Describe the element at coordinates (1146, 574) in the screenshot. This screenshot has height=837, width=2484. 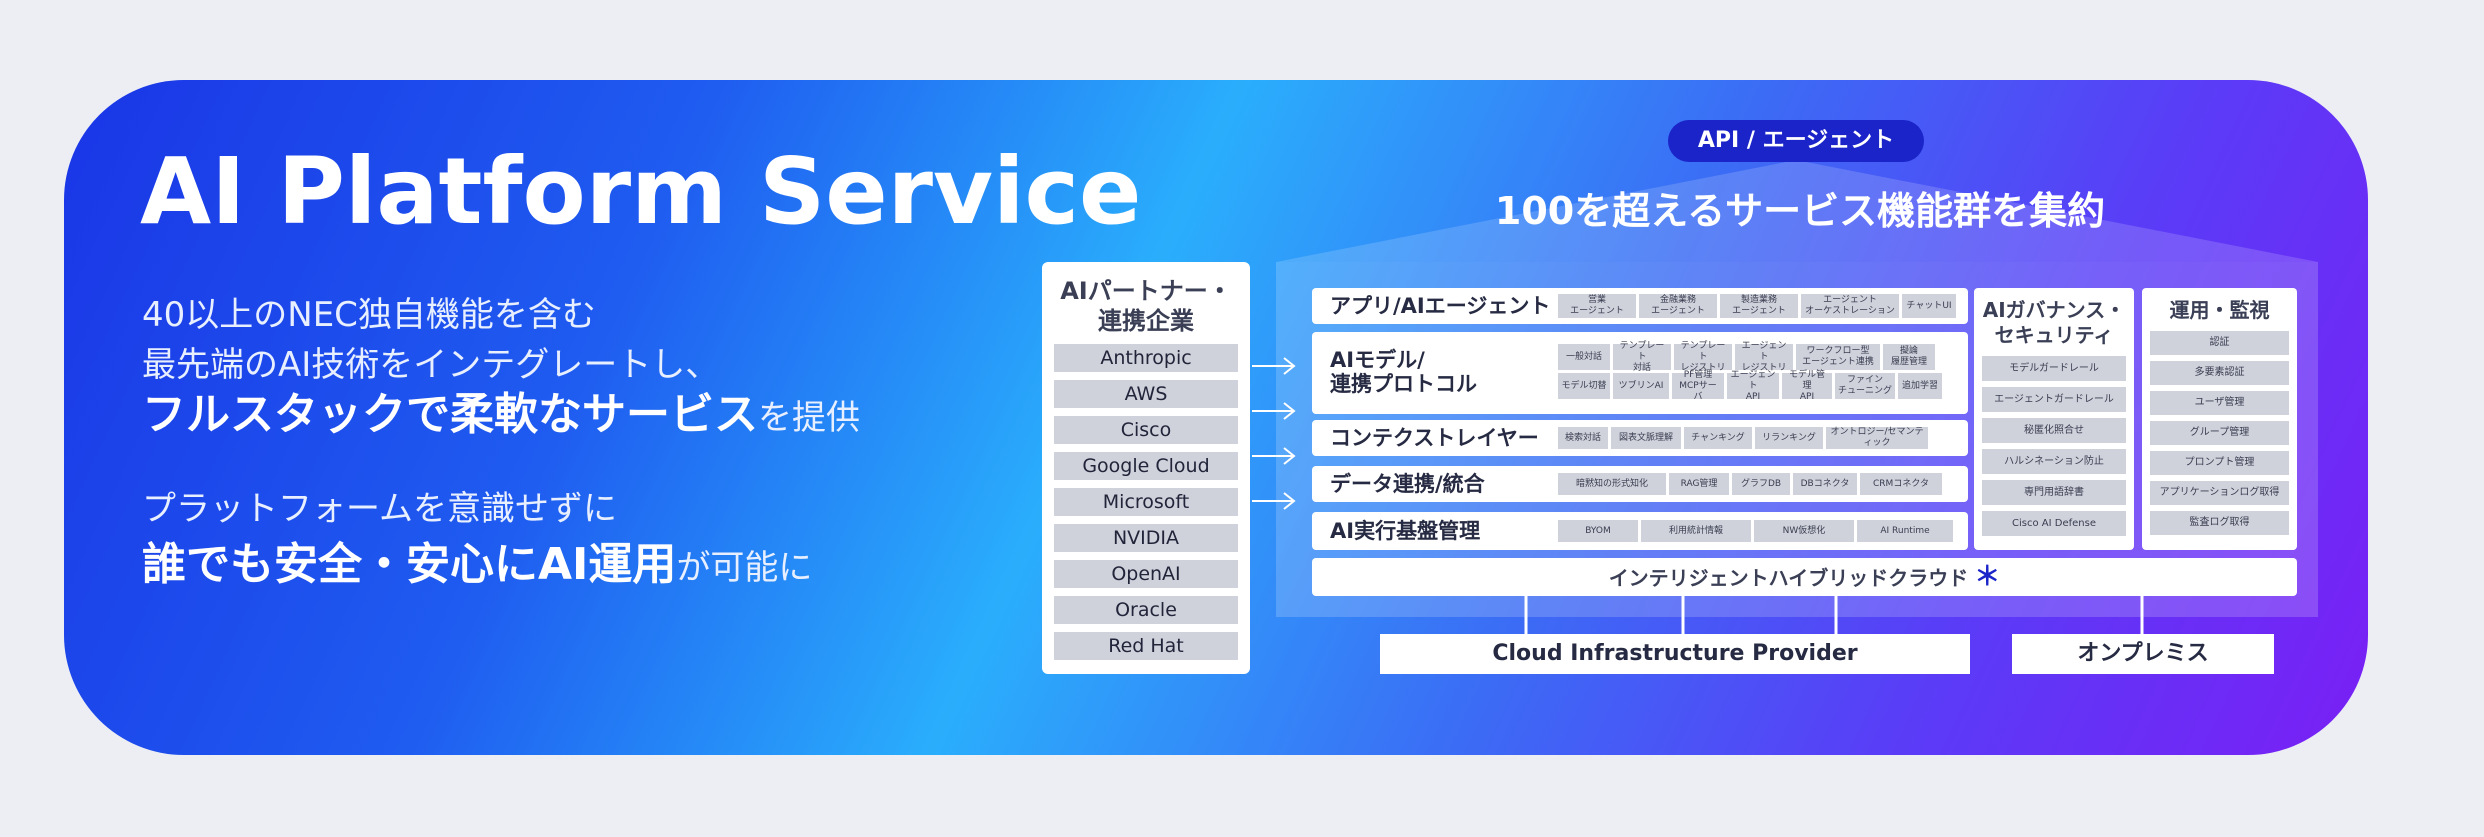
I see `partner-item: OpenAI` at that location.